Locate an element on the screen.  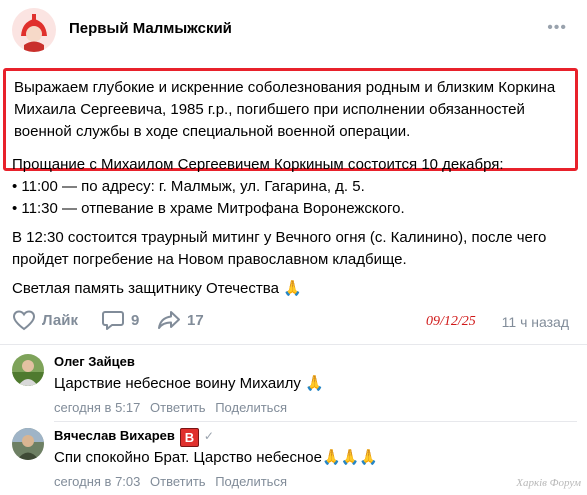
post-actions: Лайк 9 17 09/12/25 11 ч назад is located at coordinates (294, 322).